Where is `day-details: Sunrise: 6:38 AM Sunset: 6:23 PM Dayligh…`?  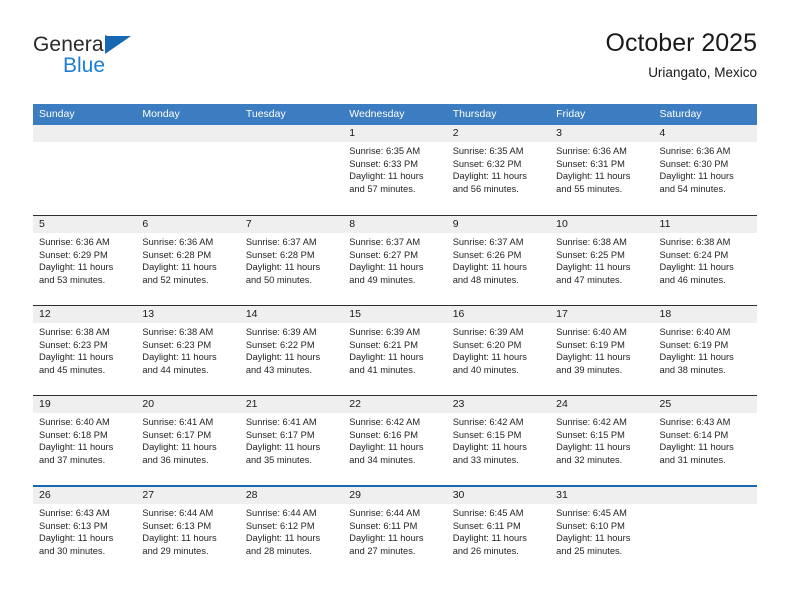 day-details: Sunrise: 6:38 AM Sunset: 6:23 PM Dayligh… is located at coordinates (187, 349).